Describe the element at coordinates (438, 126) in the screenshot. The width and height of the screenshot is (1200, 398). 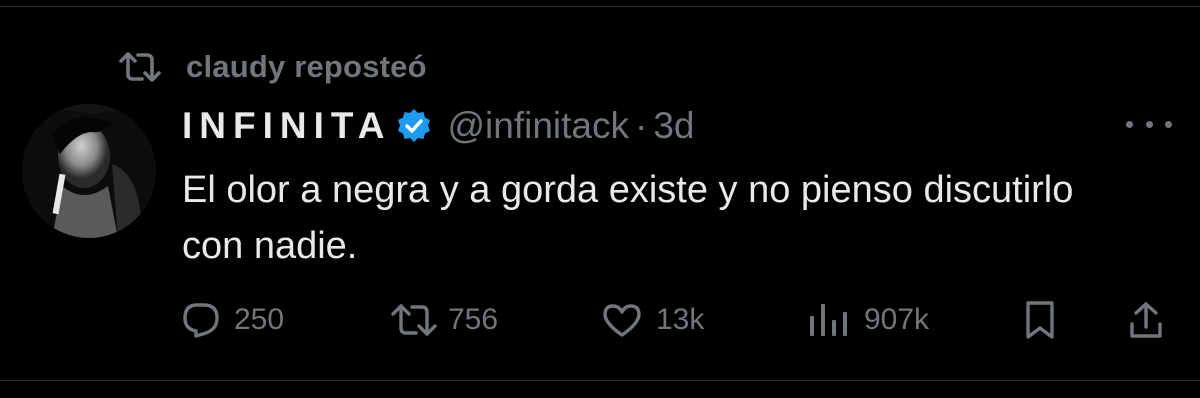
I see `tweet-header: INFINITA @infinitack · 3d` at that location.